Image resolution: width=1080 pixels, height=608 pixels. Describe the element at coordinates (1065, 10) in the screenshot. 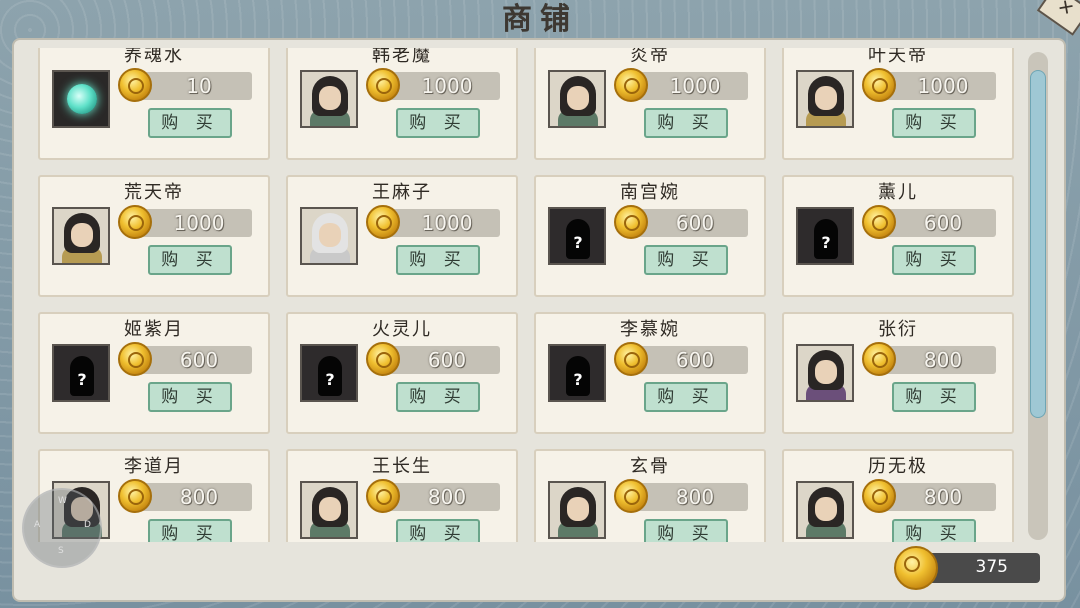

I see `close-icon: ✕` at that location.